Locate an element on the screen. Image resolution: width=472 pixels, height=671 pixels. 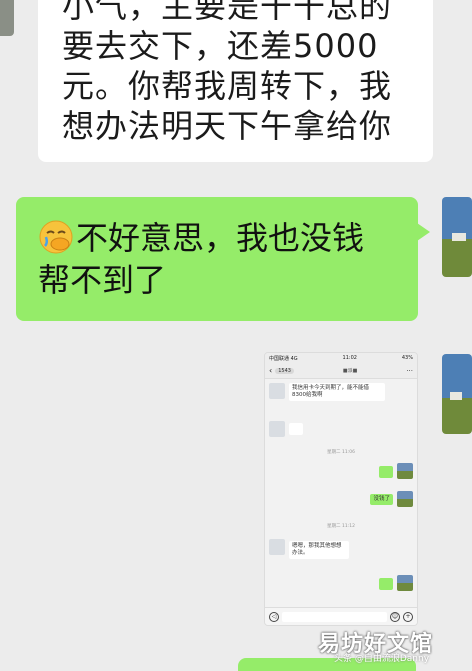
emoji-icon: ☺ is located at coordinates (395, 616).